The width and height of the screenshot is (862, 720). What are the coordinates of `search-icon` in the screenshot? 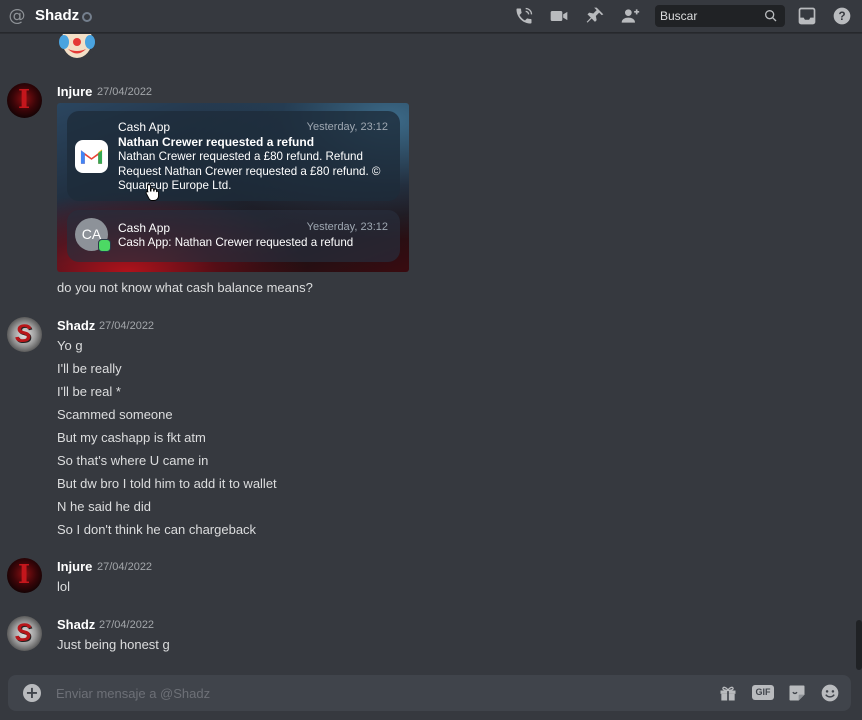 It's located at (771, 16).